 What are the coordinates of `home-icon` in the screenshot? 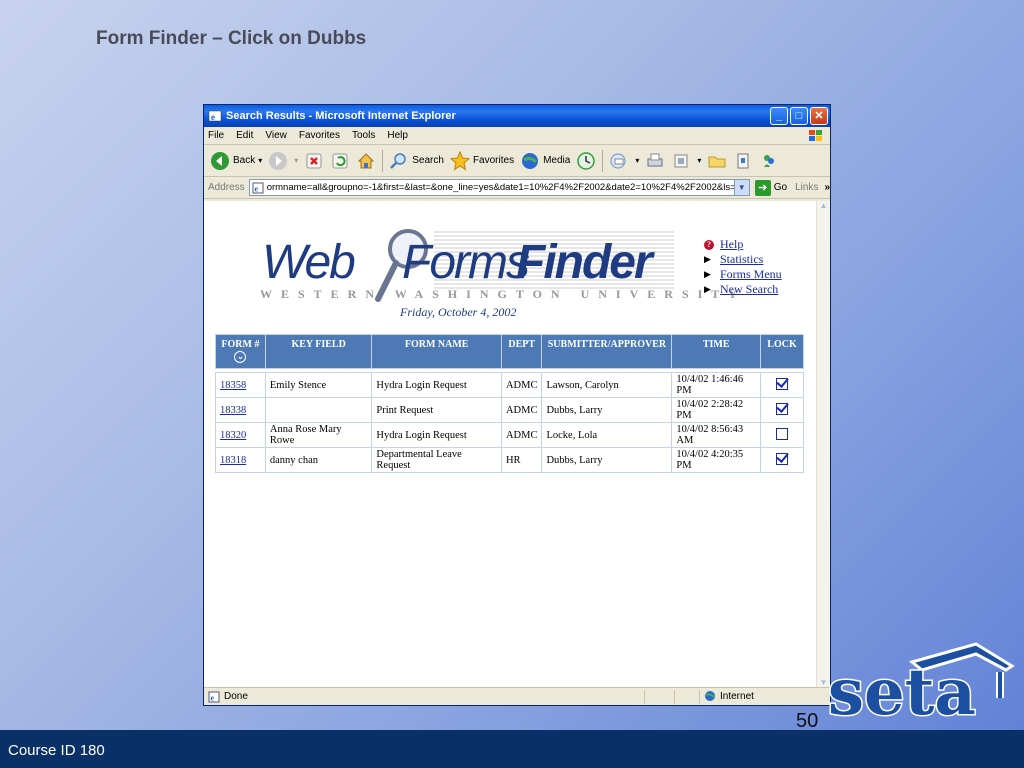 It's located at (366, 161).